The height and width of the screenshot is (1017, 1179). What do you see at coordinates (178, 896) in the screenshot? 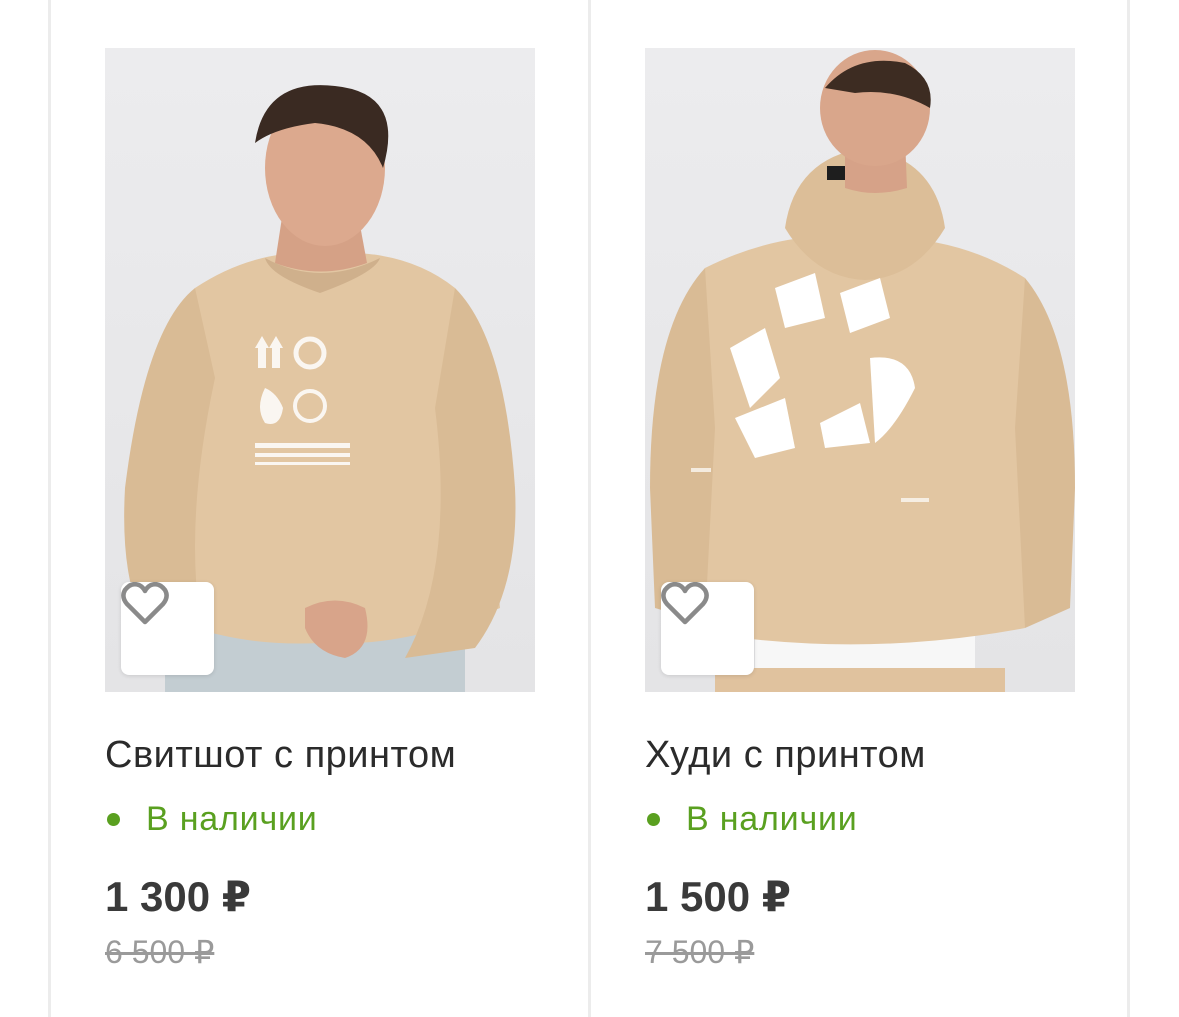
I see `product-price: 1 300 ₽` at bounding box center [178, 896].